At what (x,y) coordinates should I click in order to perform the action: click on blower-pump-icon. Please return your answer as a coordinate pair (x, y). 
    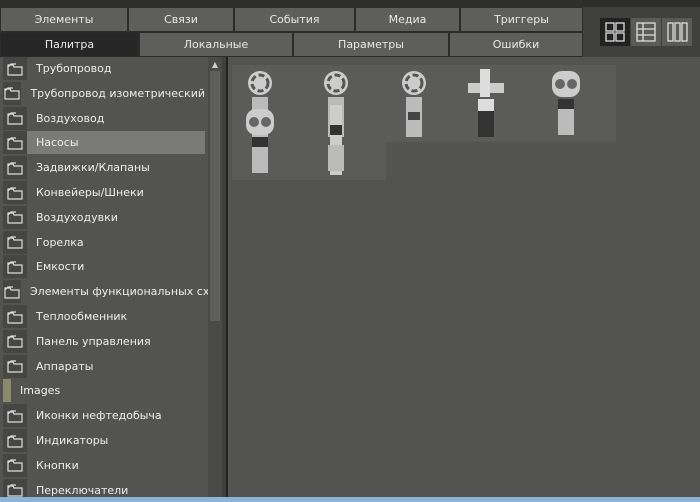
    Looking at the image, I should click on (414, 106).